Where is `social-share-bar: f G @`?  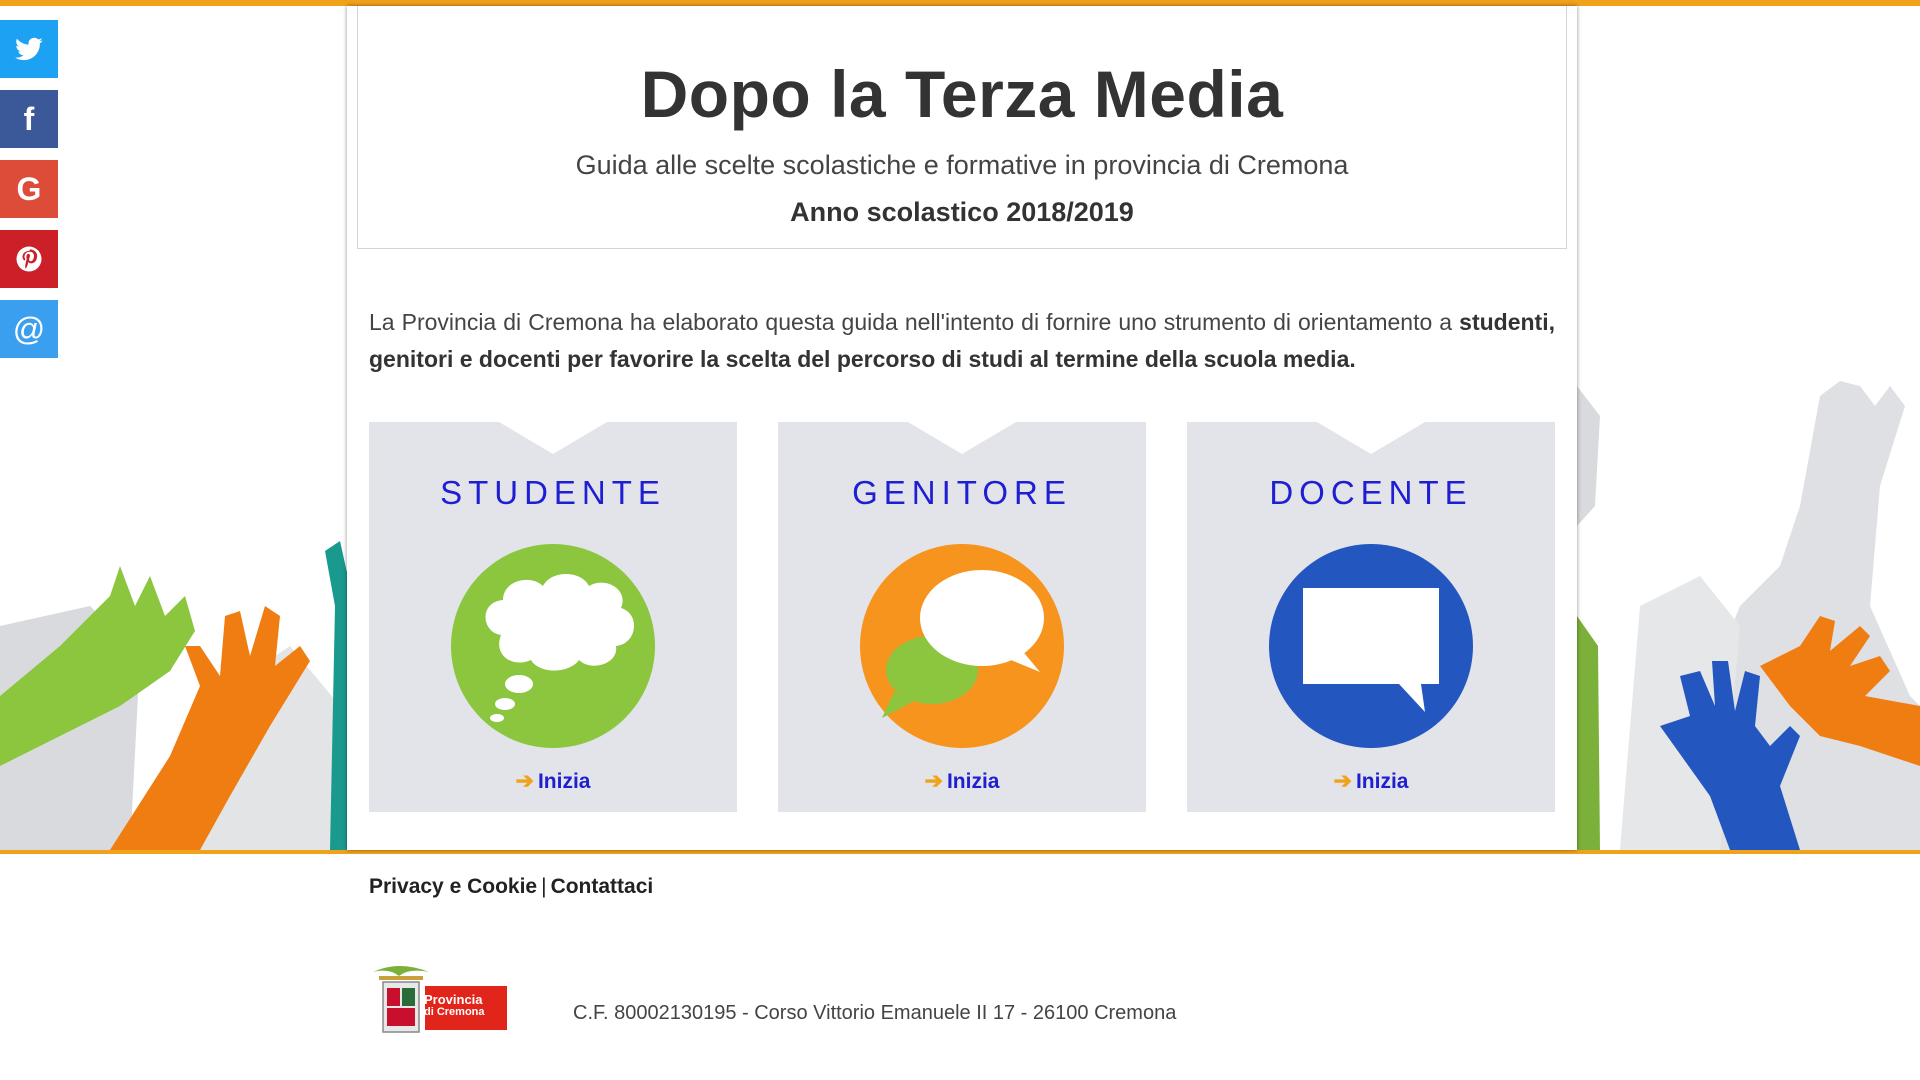
social-share-bar: f G @ is located at coordinates (29, 195).